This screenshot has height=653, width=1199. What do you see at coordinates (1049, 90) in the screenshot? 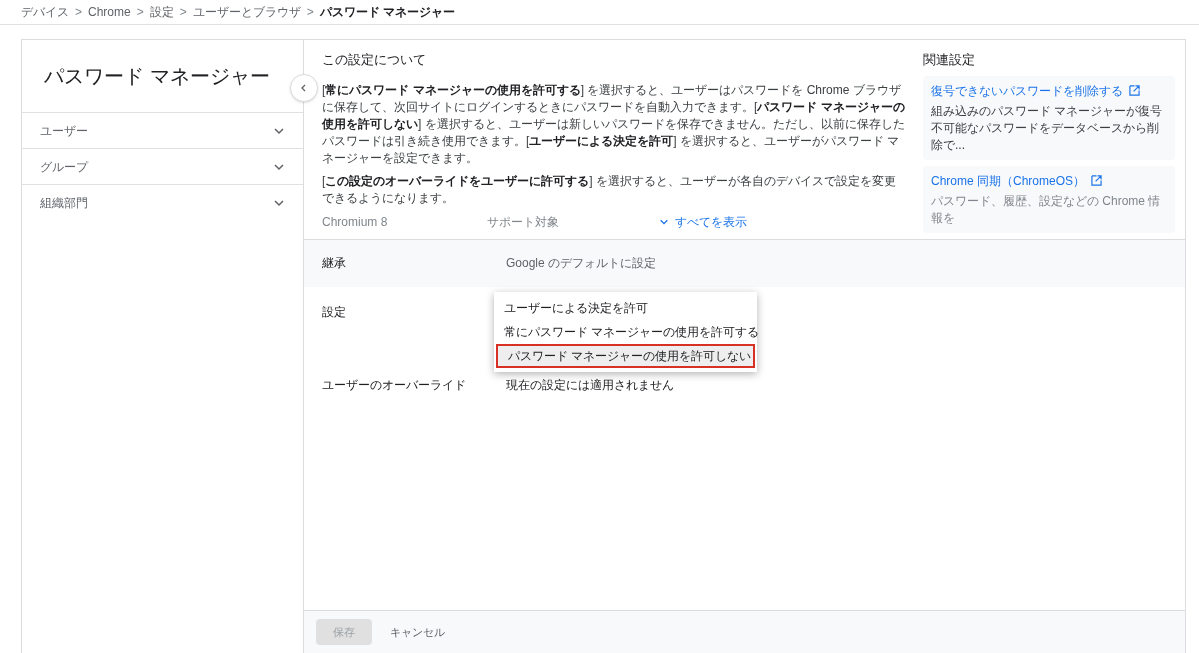
I see `related-setting-link: 復号できないパスワードを削除する` at bounding box center [1049, 90].